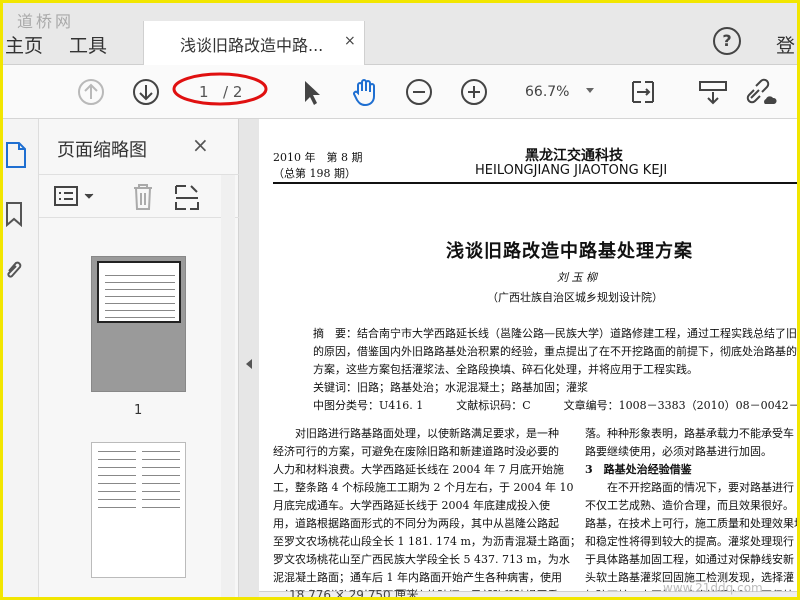 The height and width of the screenshot is (600, 800). I want to click on abstract-line: 方案，这些方案包括灌浆法、全路段换填、碎石化处理，并将应用于工程实践。, so click(505, 369).